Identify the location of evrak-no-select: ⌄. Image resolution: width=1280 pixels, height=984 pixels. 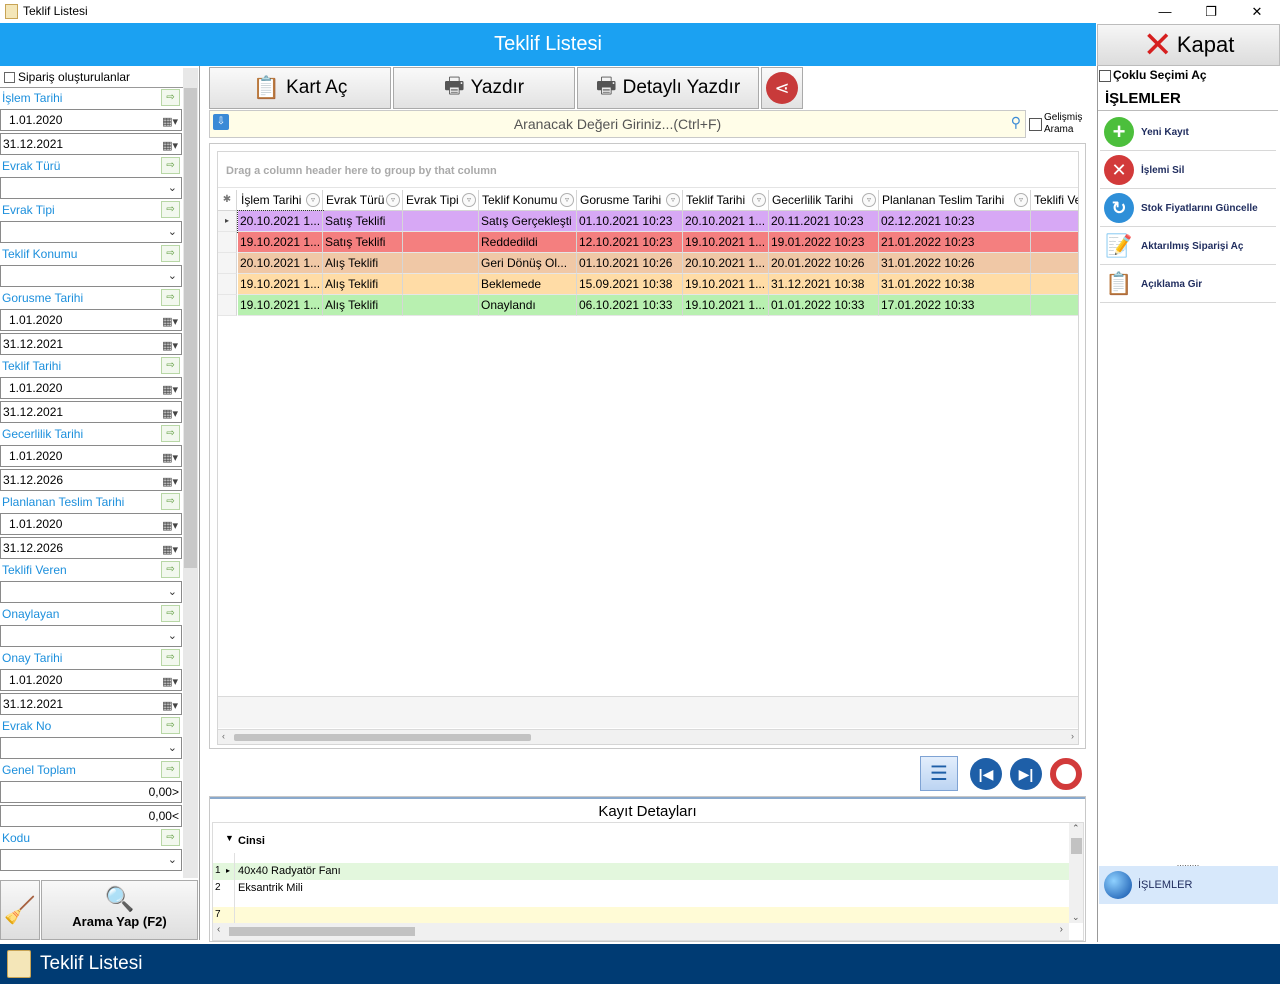
(91, 748).